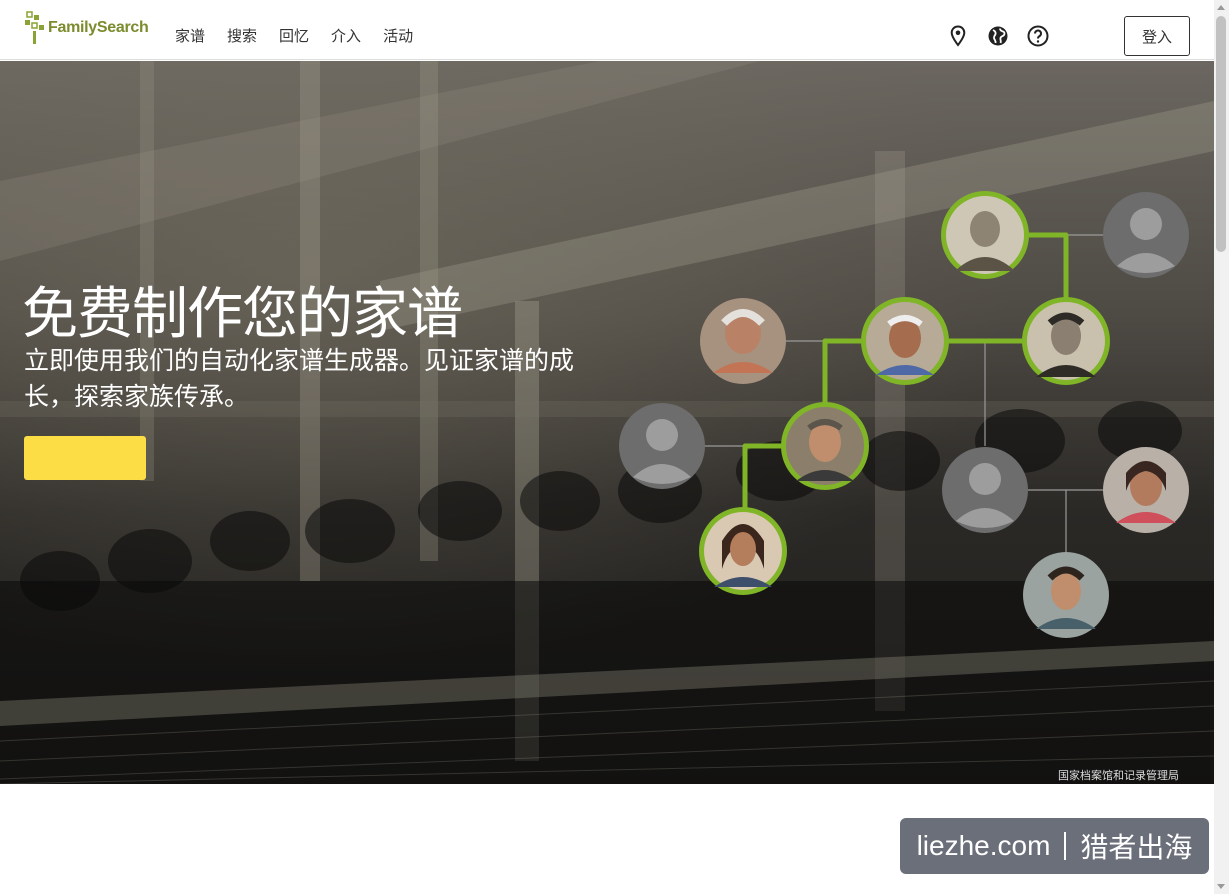  What do you see at coordinates (1136, 847) in the screenshot?
I see `watermark-brand: 猎者出海` at bounding box center [1136, 847].